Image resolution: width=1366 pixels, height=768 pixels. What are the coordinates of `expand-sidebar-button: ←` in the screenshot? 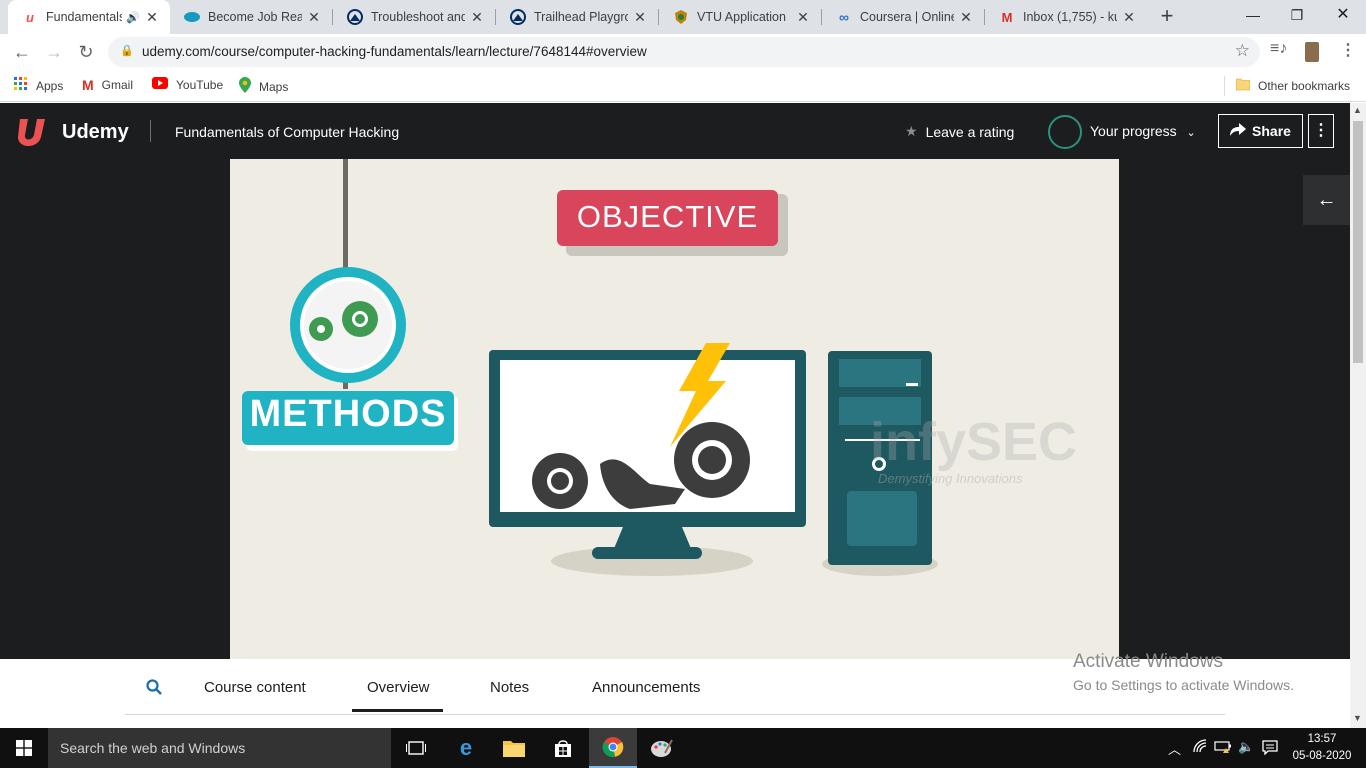 It's located at (1326, 200).